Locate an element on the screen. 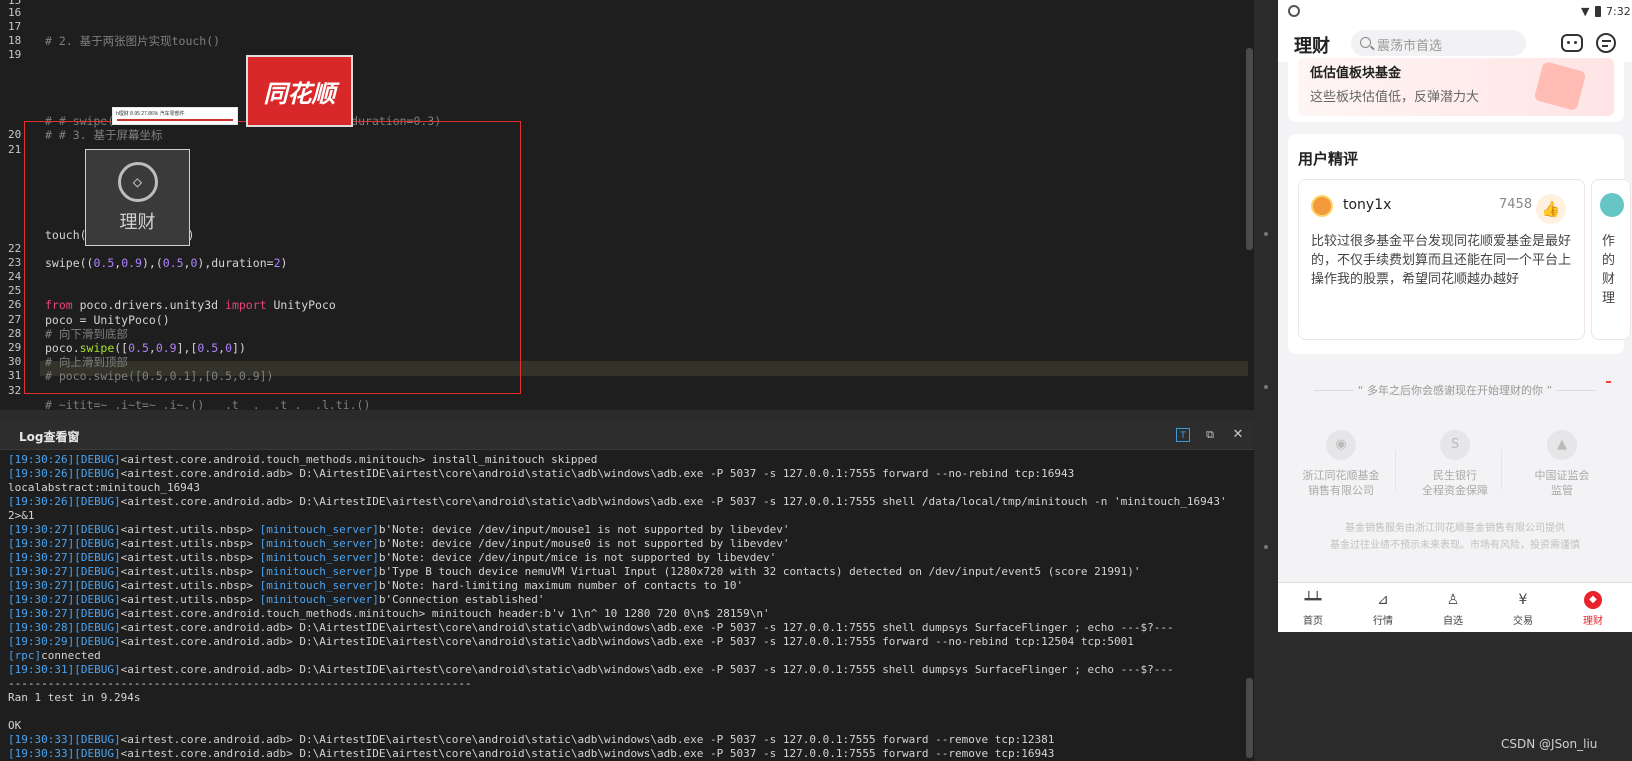  image-thumbnail-strip: h理财 8.95 27.86% 汽车零部件 is located at coordinates (175, 116).